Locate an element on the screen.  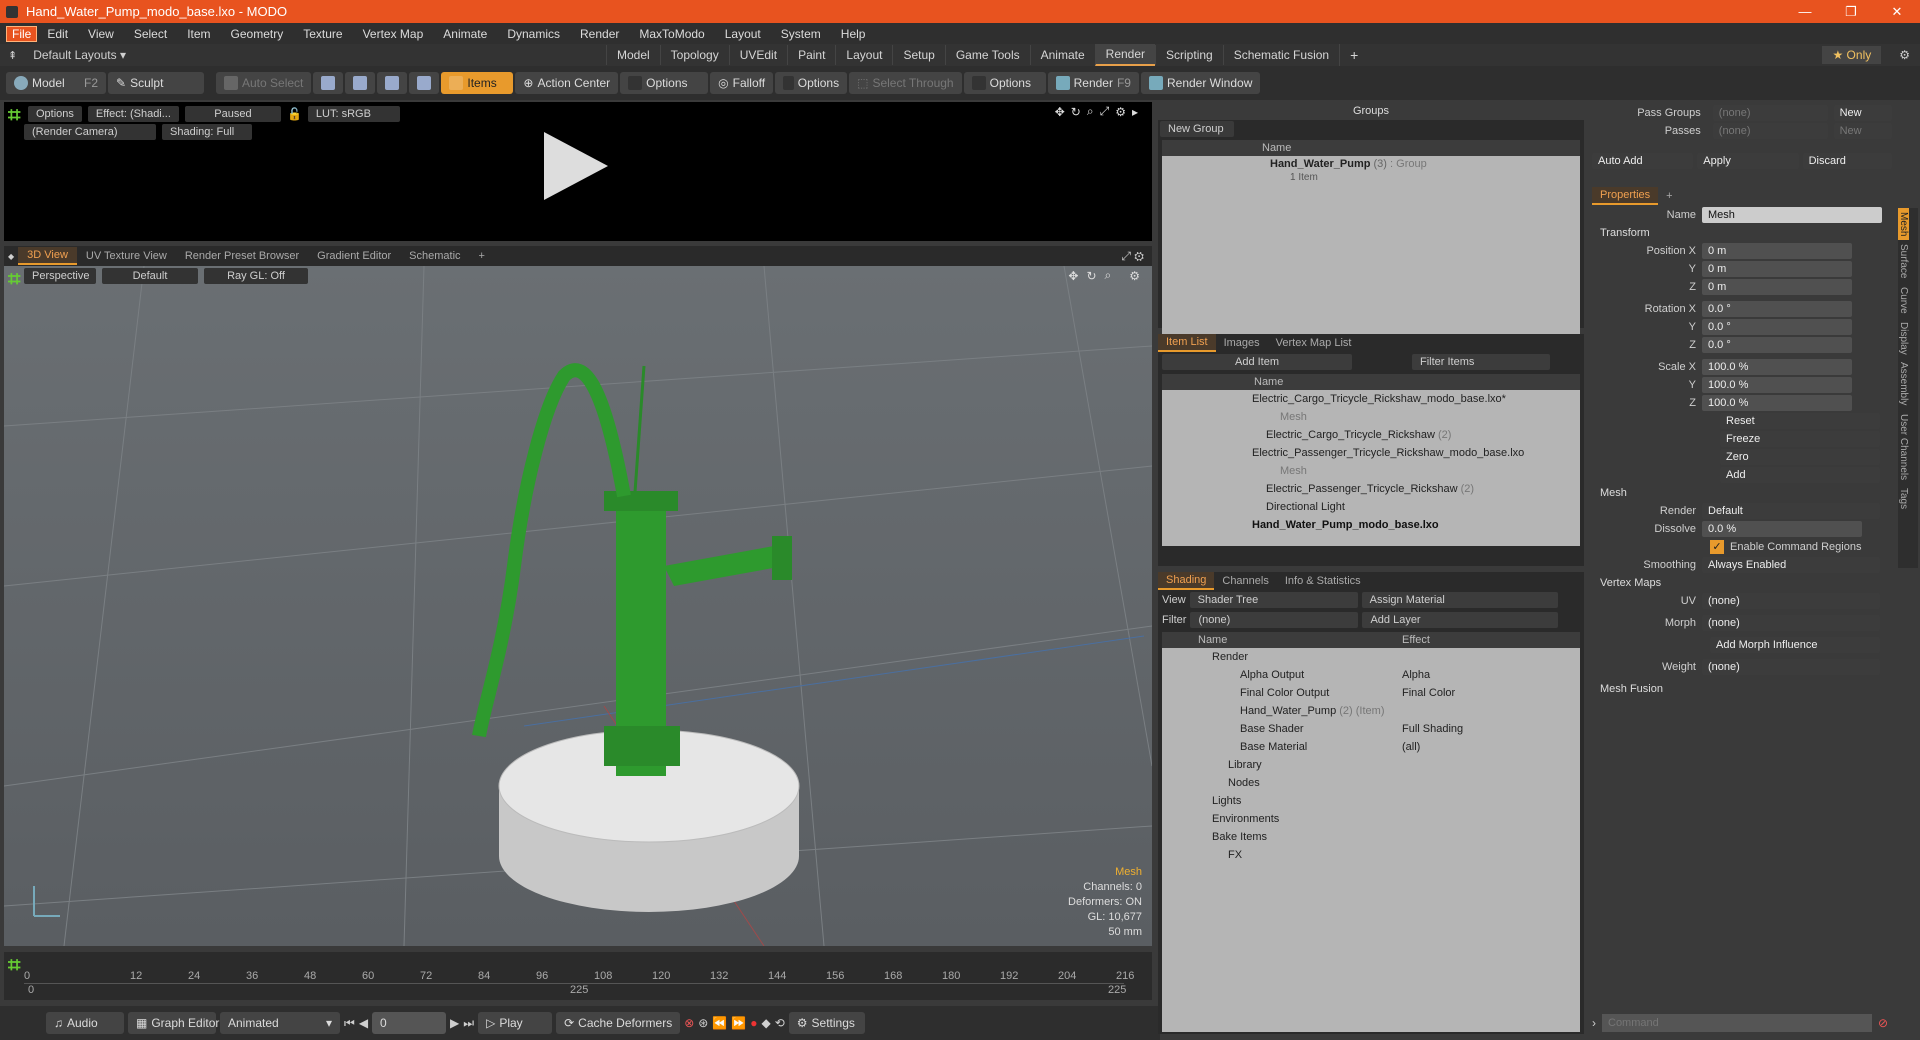
scale-x-field: 100.0 % is located at coordinates (1777, 367).